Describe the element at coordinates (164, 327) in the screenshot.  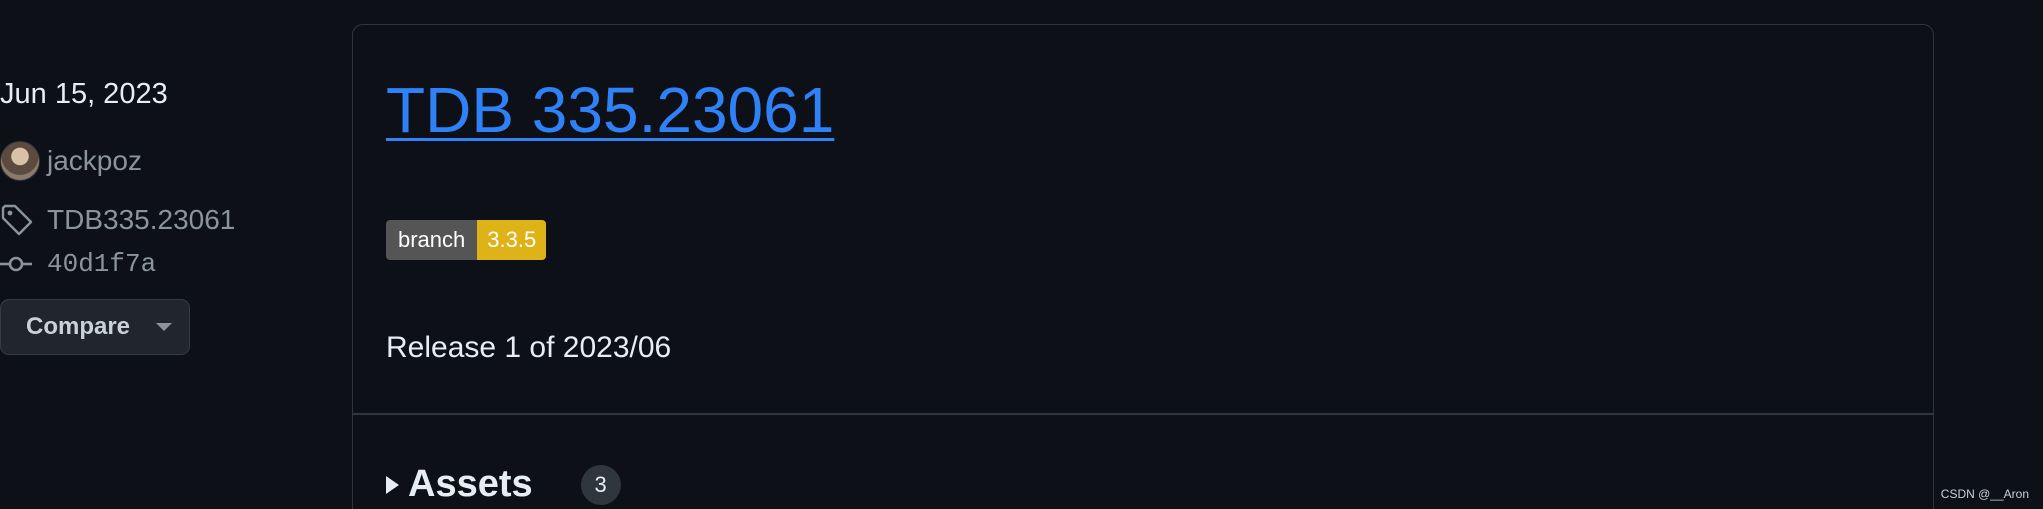
I see `caret-down-icon` at that location.